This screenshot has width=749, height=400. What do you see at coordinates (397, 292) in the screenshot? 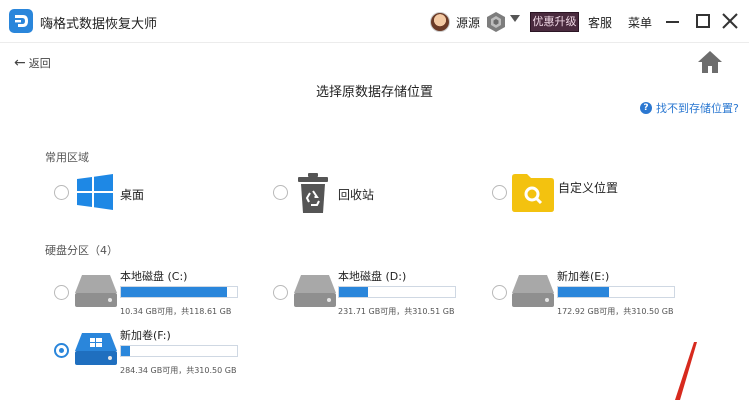
I see `drive-d-usage-bar` at bounding box center [397, 292].